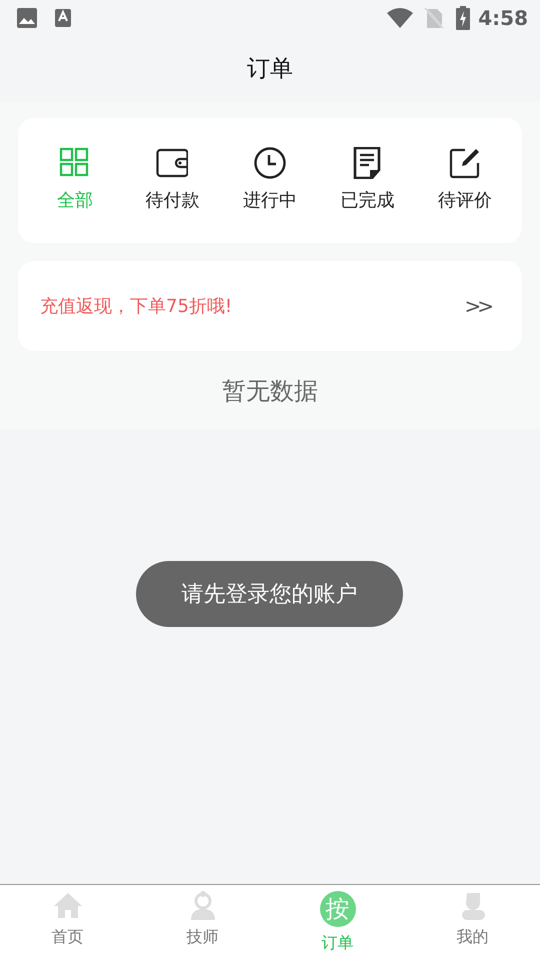 Image resolution: width=540 pixels, height=960 pixels. I want to click on nav-tab: 技师, so click(202, 922).